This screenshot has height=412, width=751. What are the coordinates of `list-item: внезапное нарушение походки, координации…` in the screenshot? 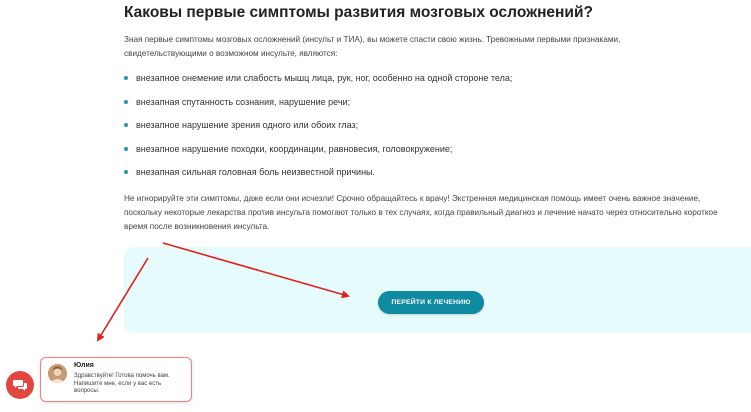 It's located at (318, 155).